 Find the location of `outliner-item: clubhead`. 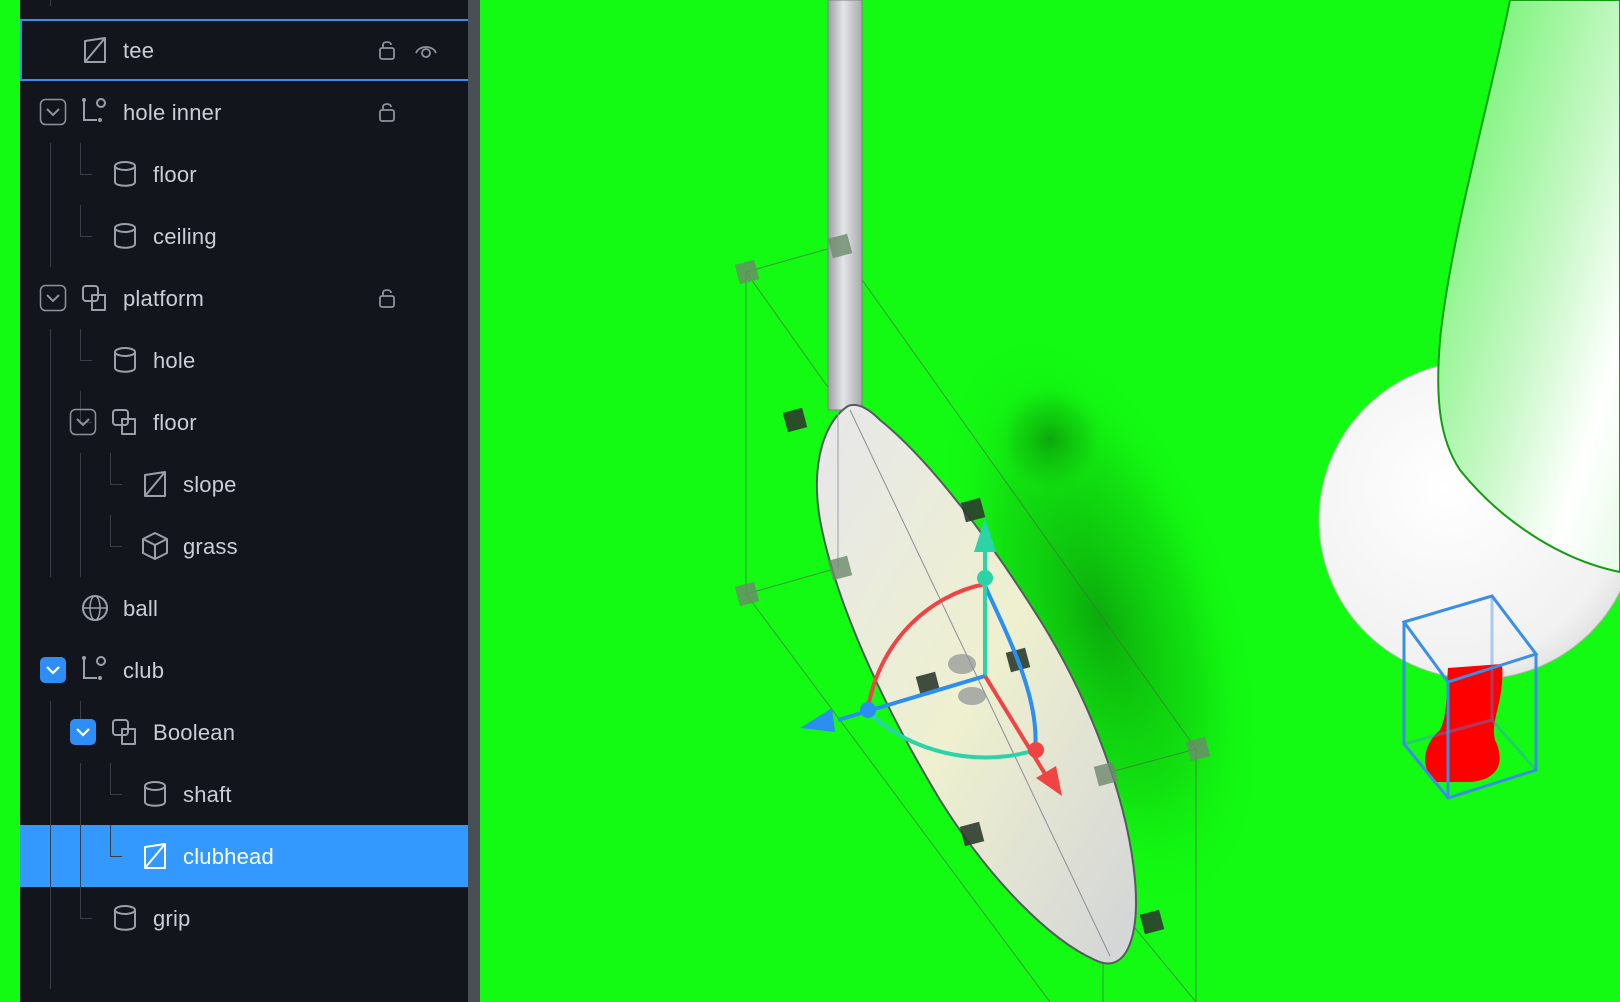

outliner-item: clubhead is located at coordinates (250, 856).